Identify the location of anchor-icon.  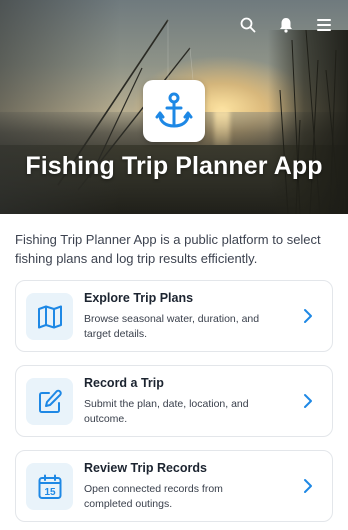
(174, 110).